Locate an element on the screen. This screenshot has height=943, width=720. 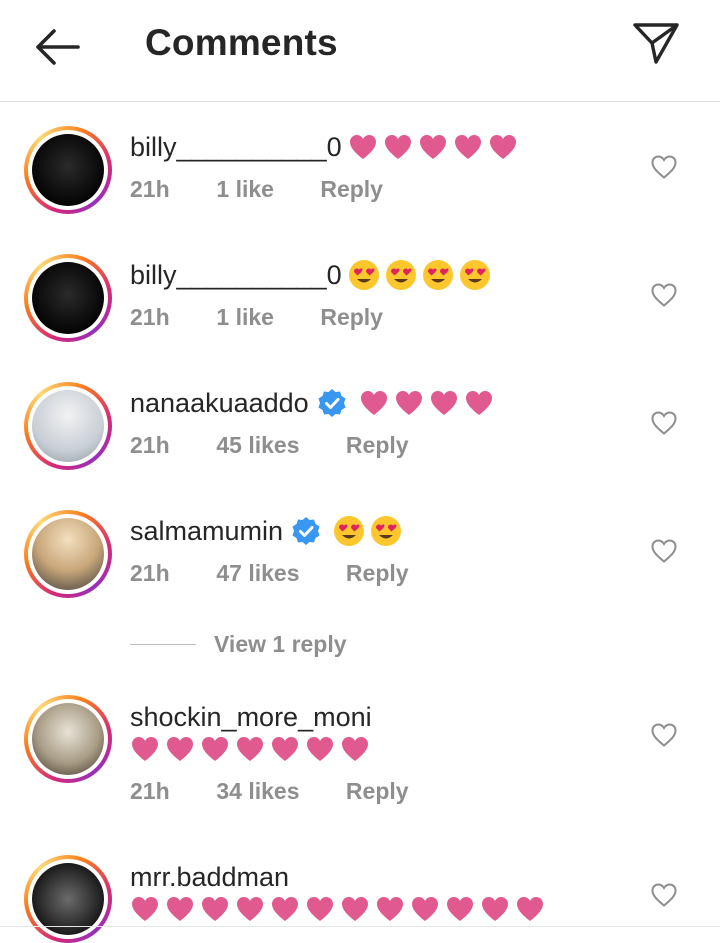
paper-plane-icon is located at coordinates (656, 43).